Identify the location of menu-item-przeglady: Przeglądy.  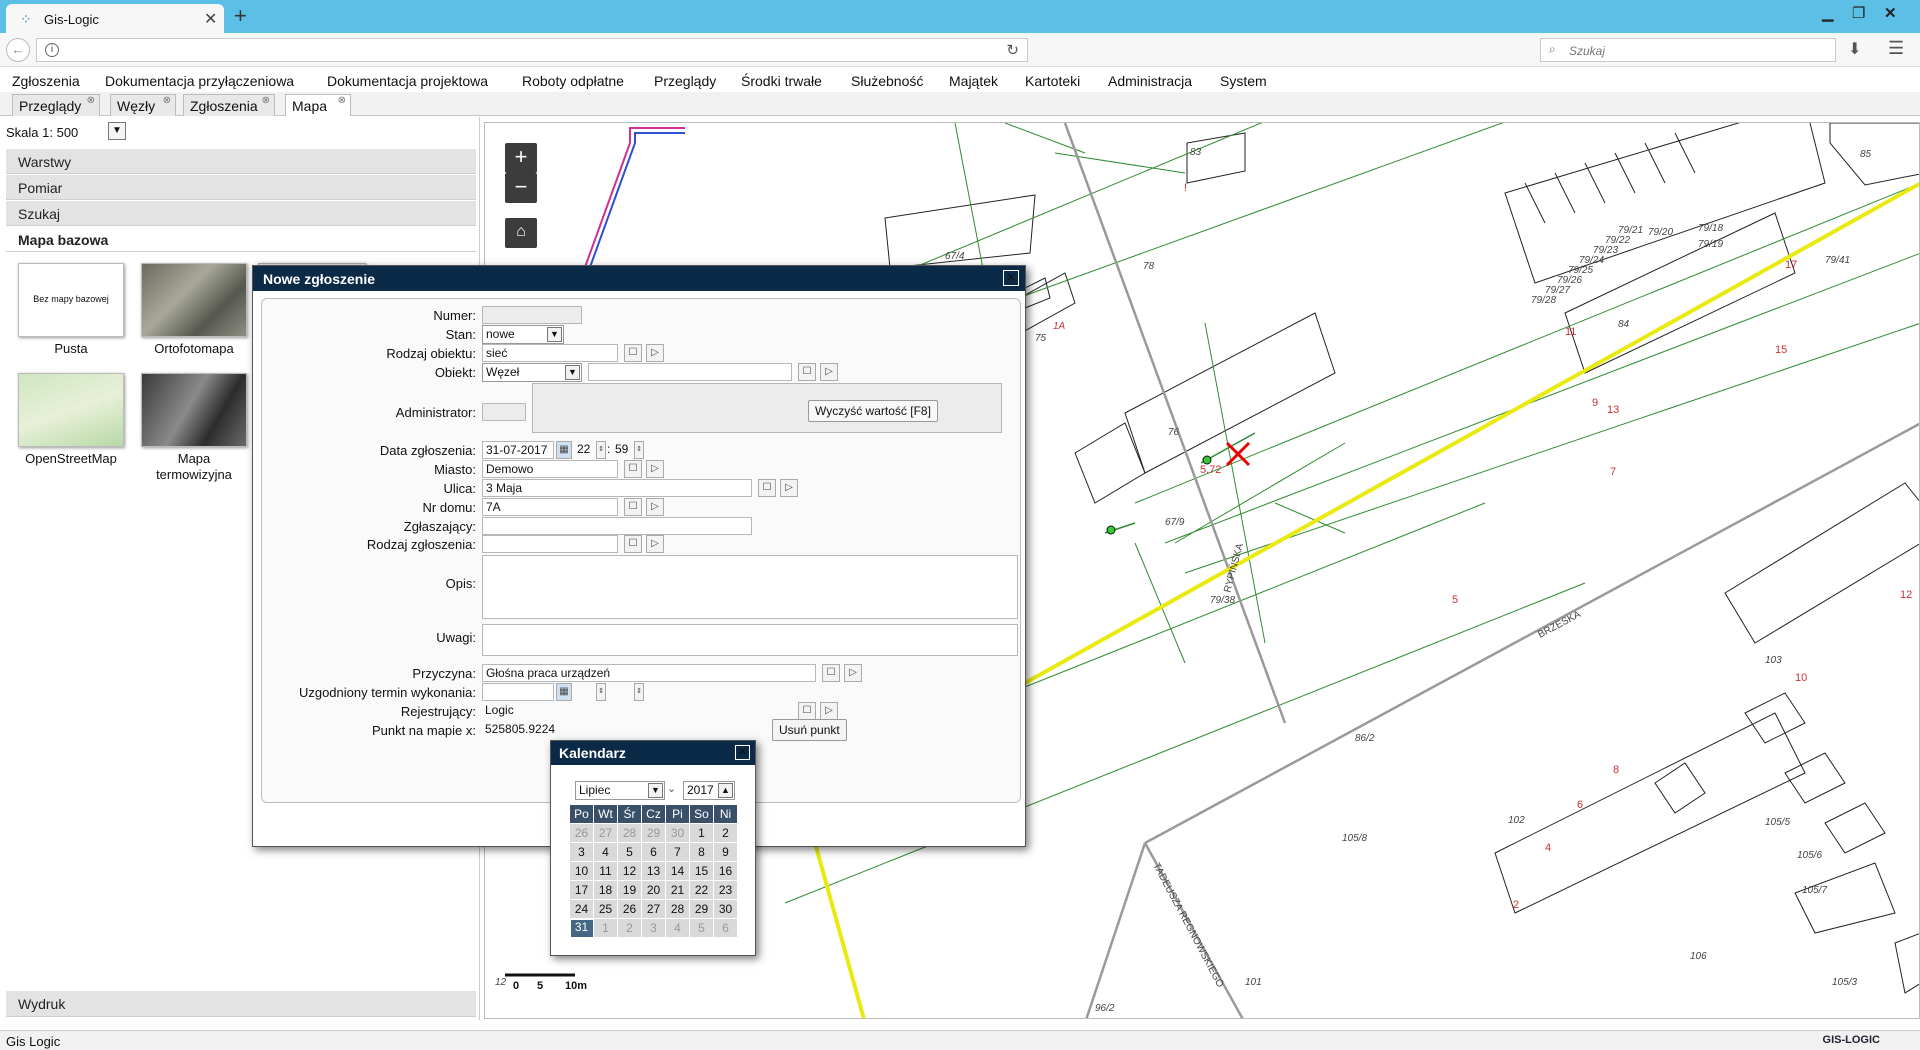
(685, 81).